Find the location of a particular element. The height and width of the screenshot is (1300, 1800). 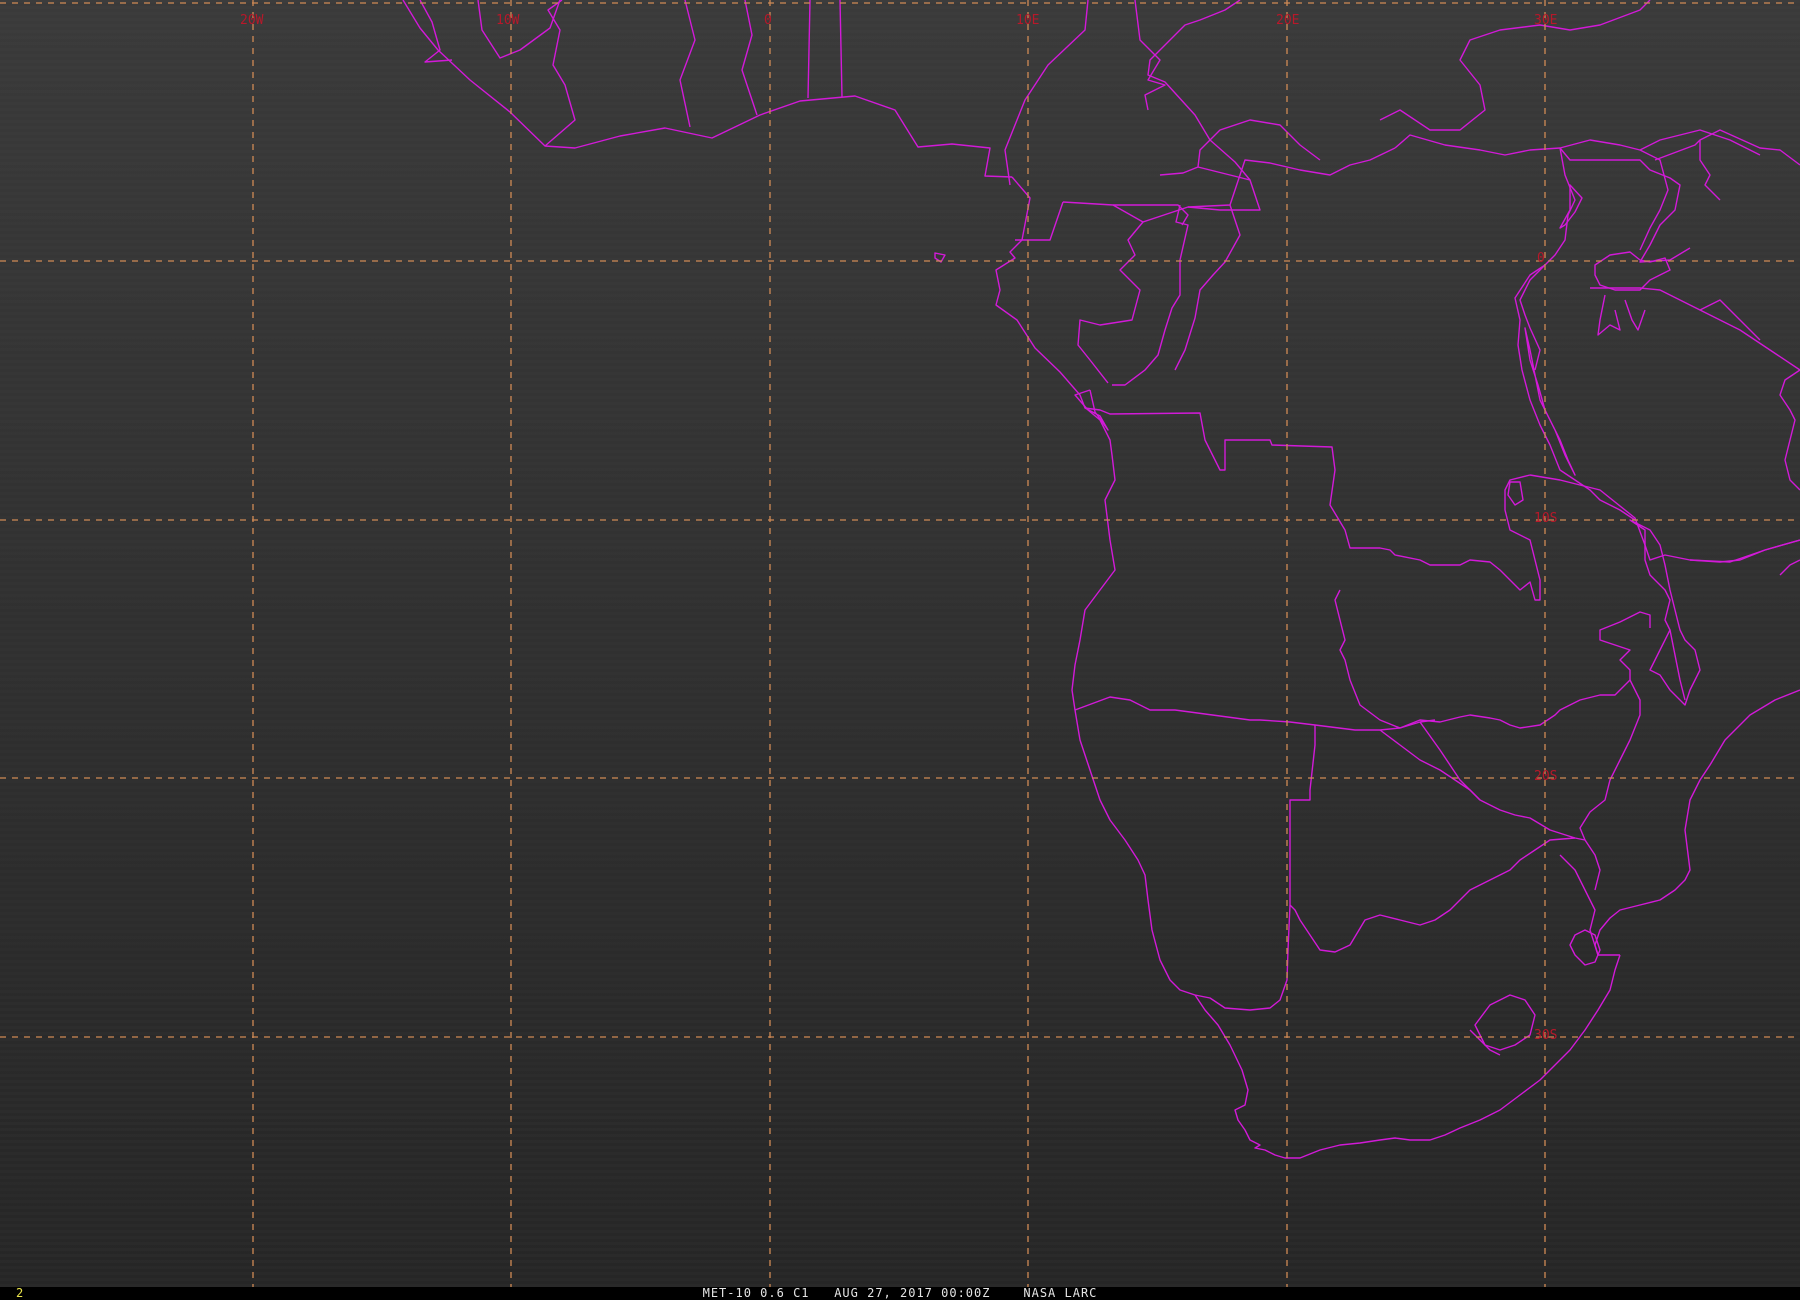

lat-label-10s: 10S is located at coordinates (1545, 518).